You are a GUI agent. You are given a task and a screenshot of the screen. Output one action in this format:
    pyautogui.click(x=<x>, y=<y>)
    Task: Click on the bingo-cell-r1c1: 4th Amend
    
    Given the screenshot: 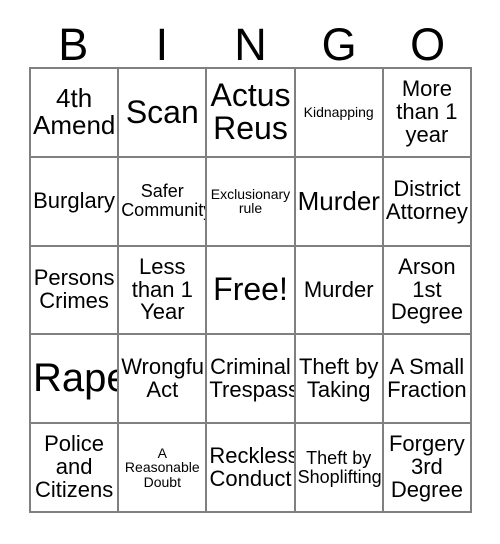 What is the action you would take?
    pyautogui.click(x=75, y=113)
    